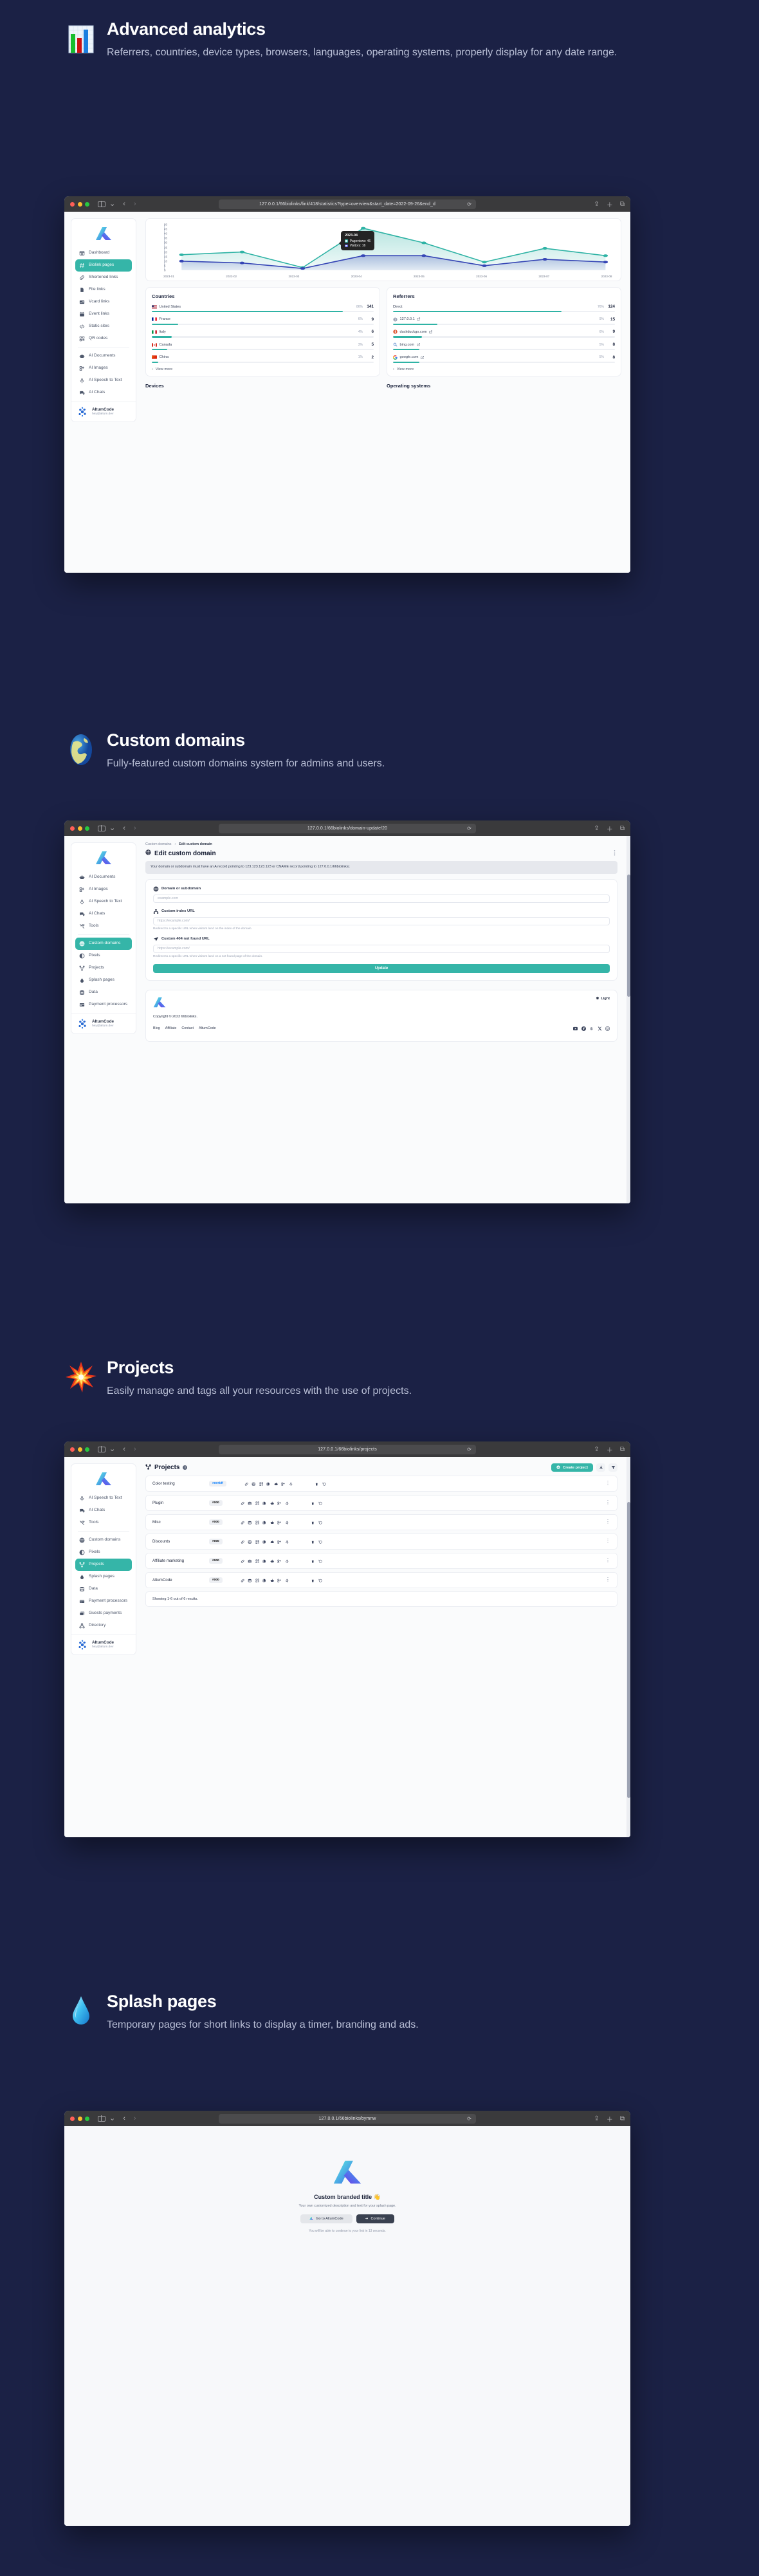 Image resolution: width=759 pixels, height=2576 pixels. Describe the element at coordinates (504, 333) in the screenshot. I see `stat-row: duckduckgo.com 6% 9` at that location.